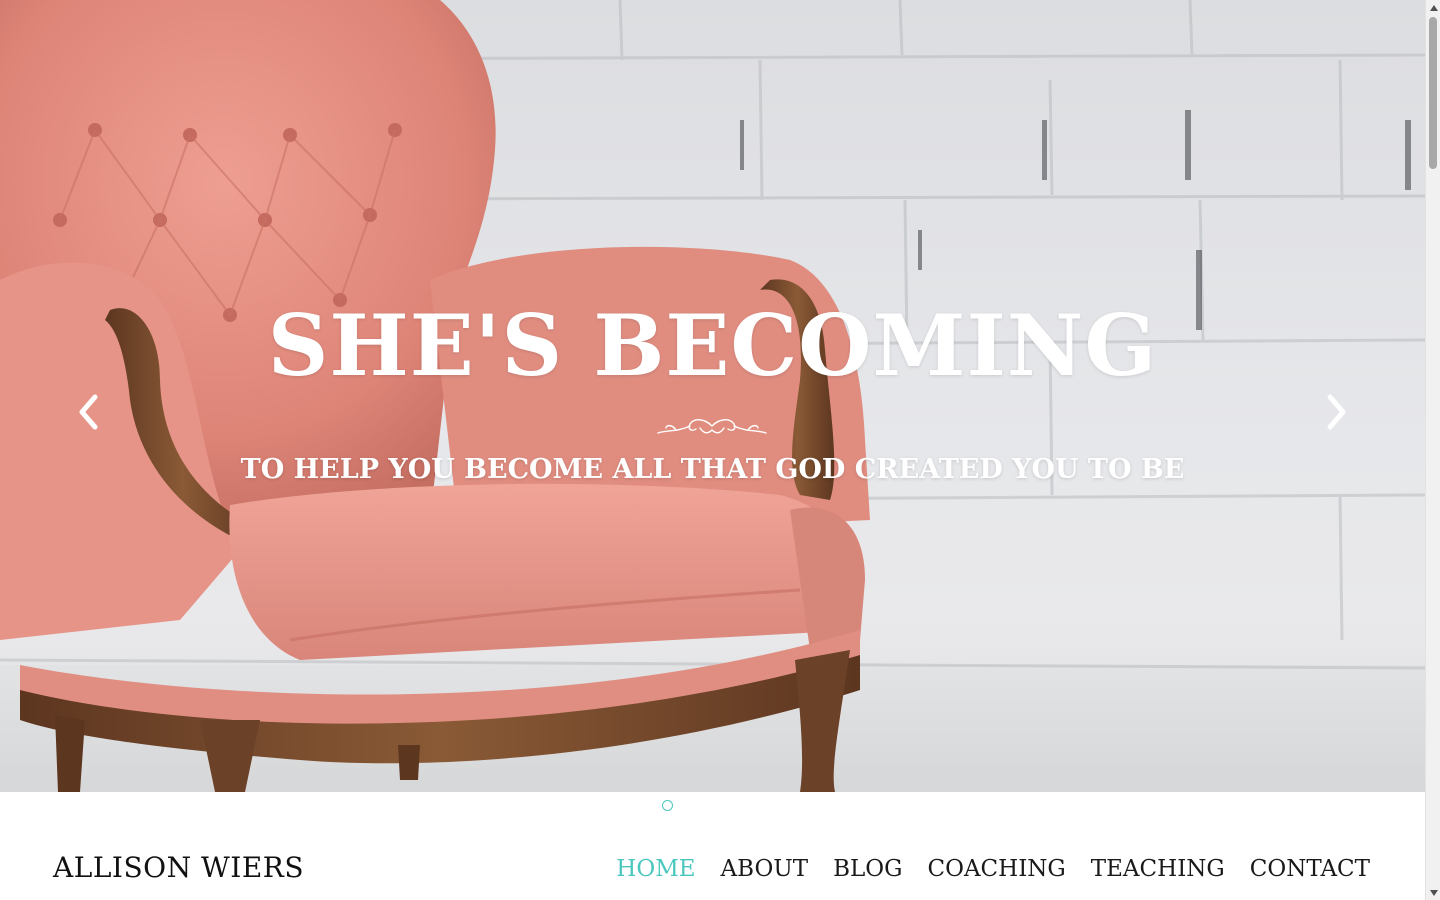 Image resolution: width=1440 pixels, height=900 pixels. Describe the element at coordinates (667, 805) in the screenshot. I see `carousel-dot-active` at that location.